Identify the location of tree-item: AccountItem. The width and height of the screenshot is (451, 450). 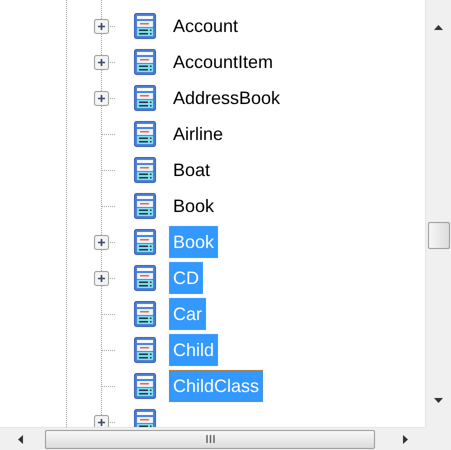
(223, 62).